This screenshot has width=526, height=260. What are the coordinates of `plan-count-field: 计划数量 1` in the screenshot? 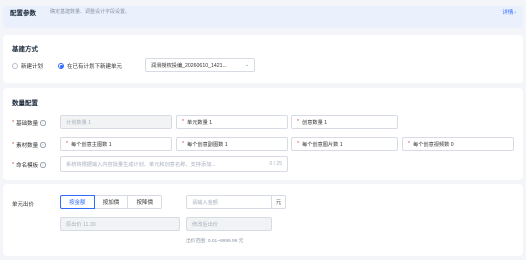 It's located at (116, 122).